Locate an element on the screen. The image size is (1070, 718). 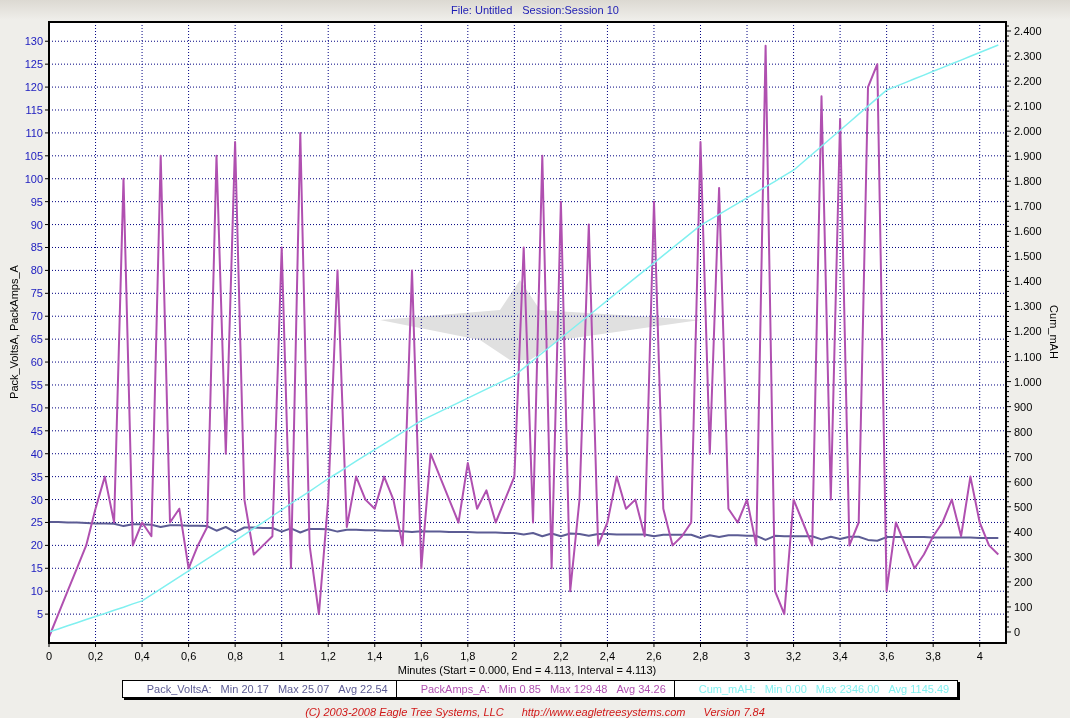
axis-tick-label: 2.200 is located at coordinates (1028, 81).